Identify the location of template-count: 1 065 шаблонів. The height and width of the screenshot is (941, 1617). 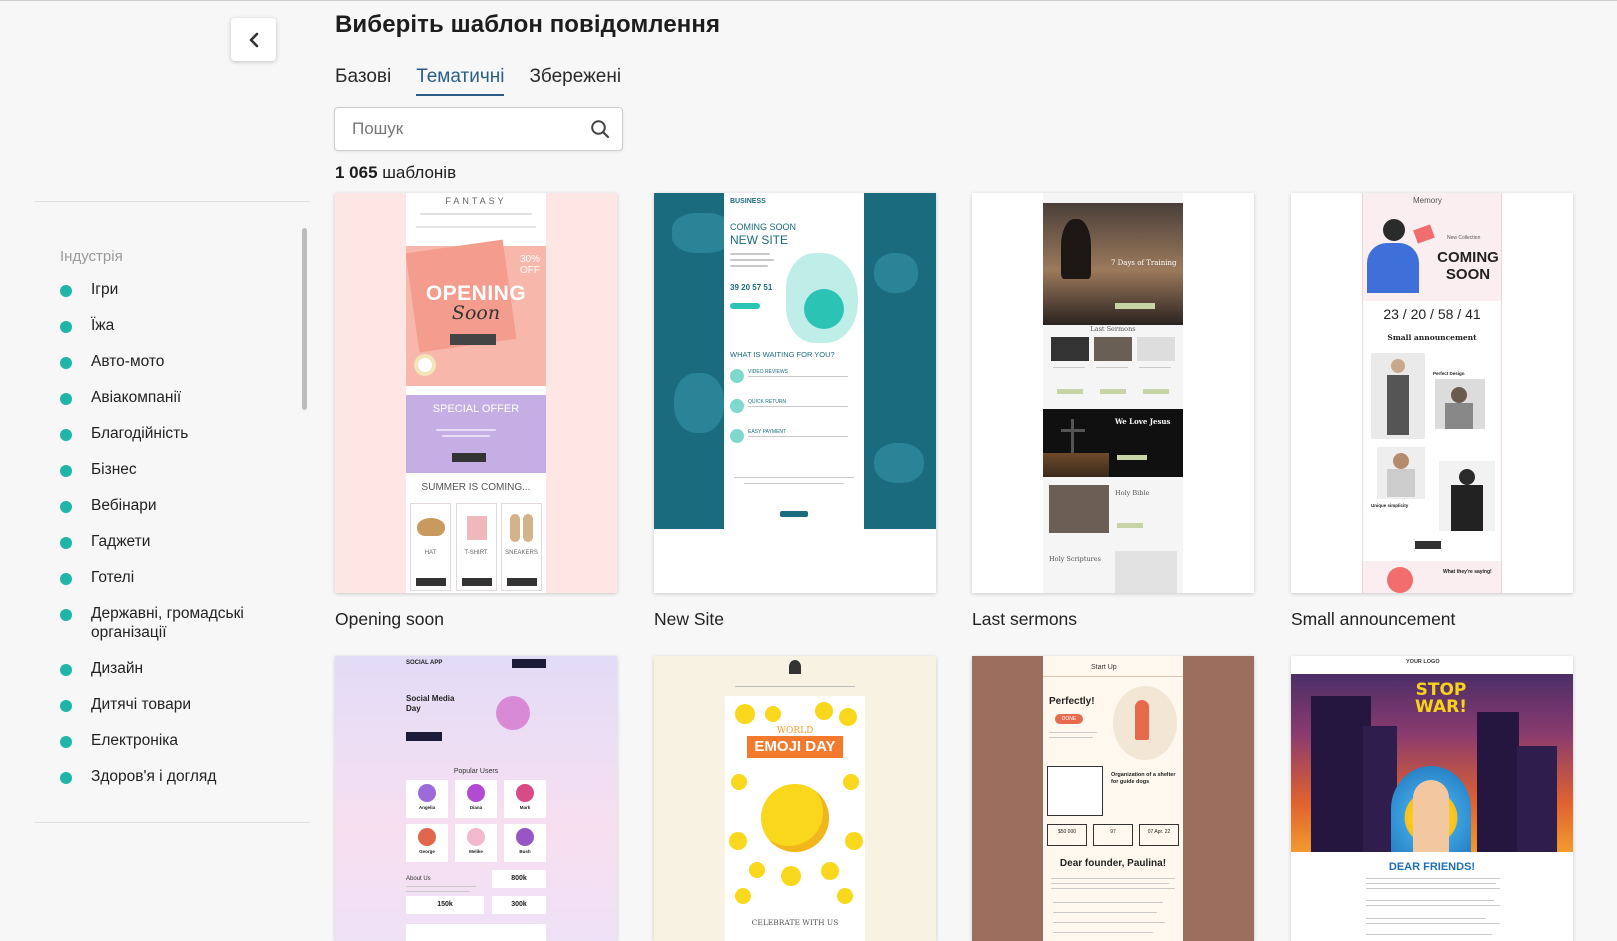
(396, 172).